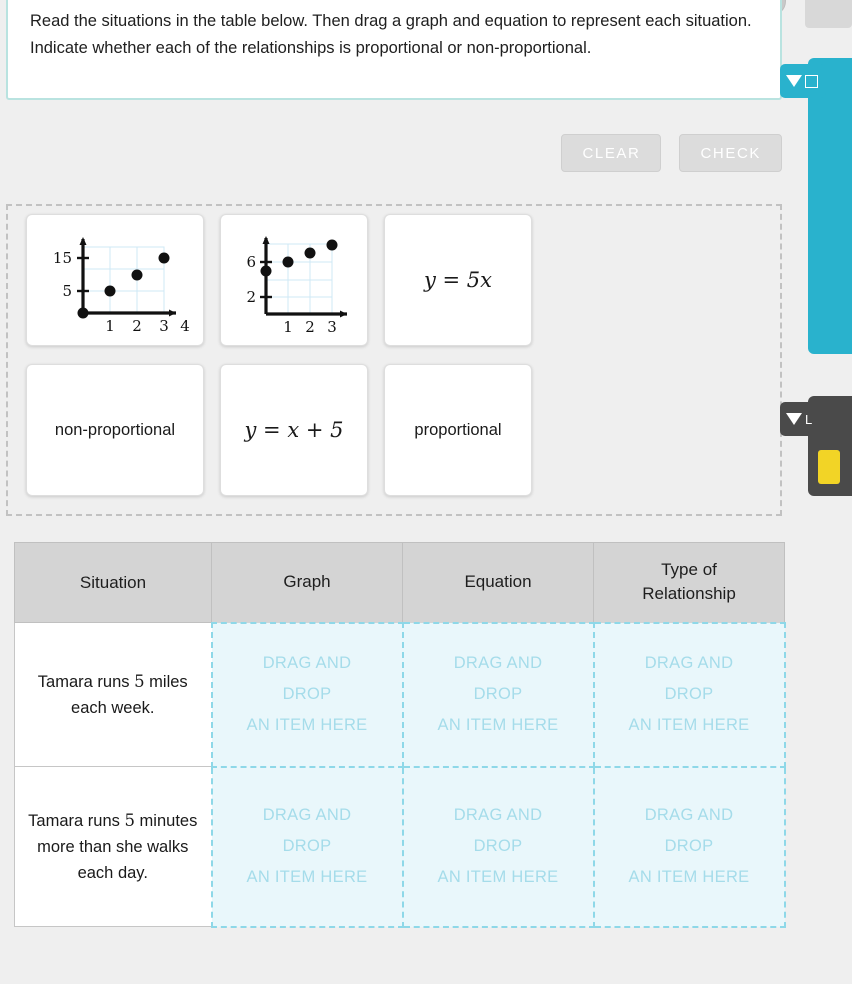 The width and height of the screenshot is (852, 984). I want to click on action-button-row: CLEAR CHECK, so click(671, 153).